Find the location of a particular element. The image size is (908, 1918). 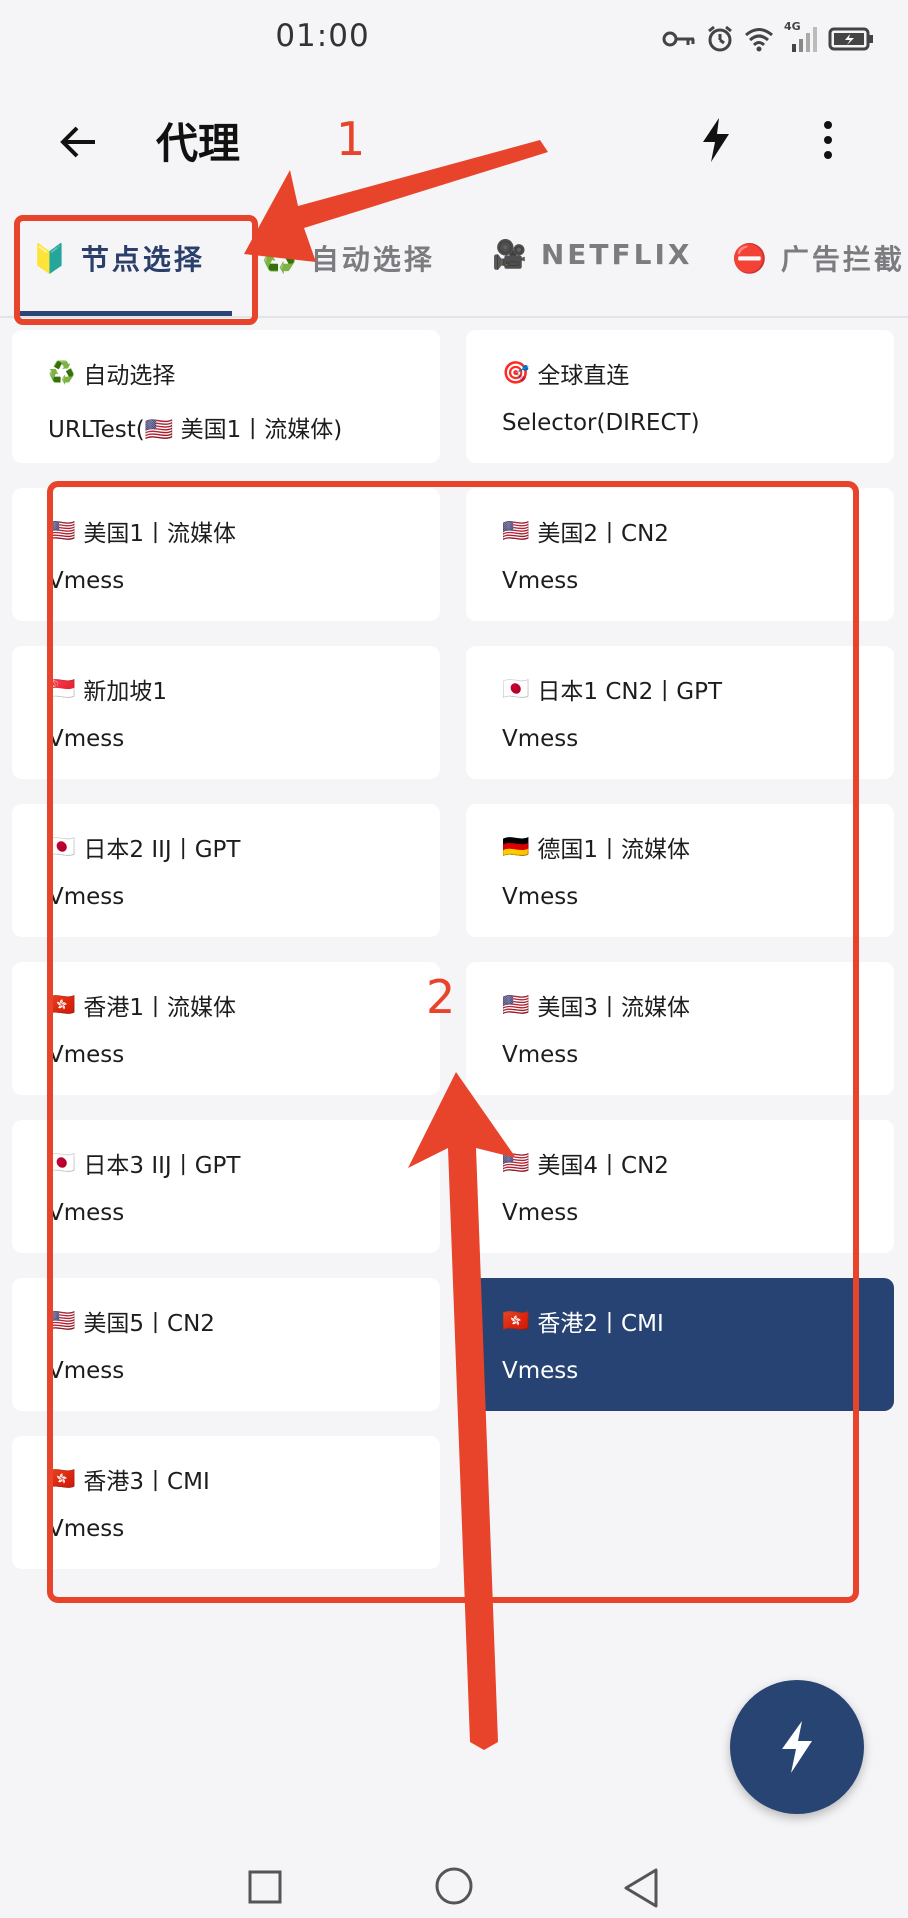

back-button is located at coordinates (78, 142).